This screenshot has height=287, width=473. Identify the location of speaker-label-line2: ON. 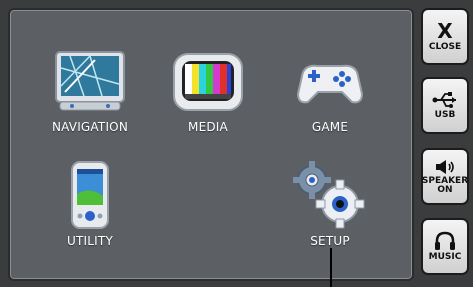
(445, 189).